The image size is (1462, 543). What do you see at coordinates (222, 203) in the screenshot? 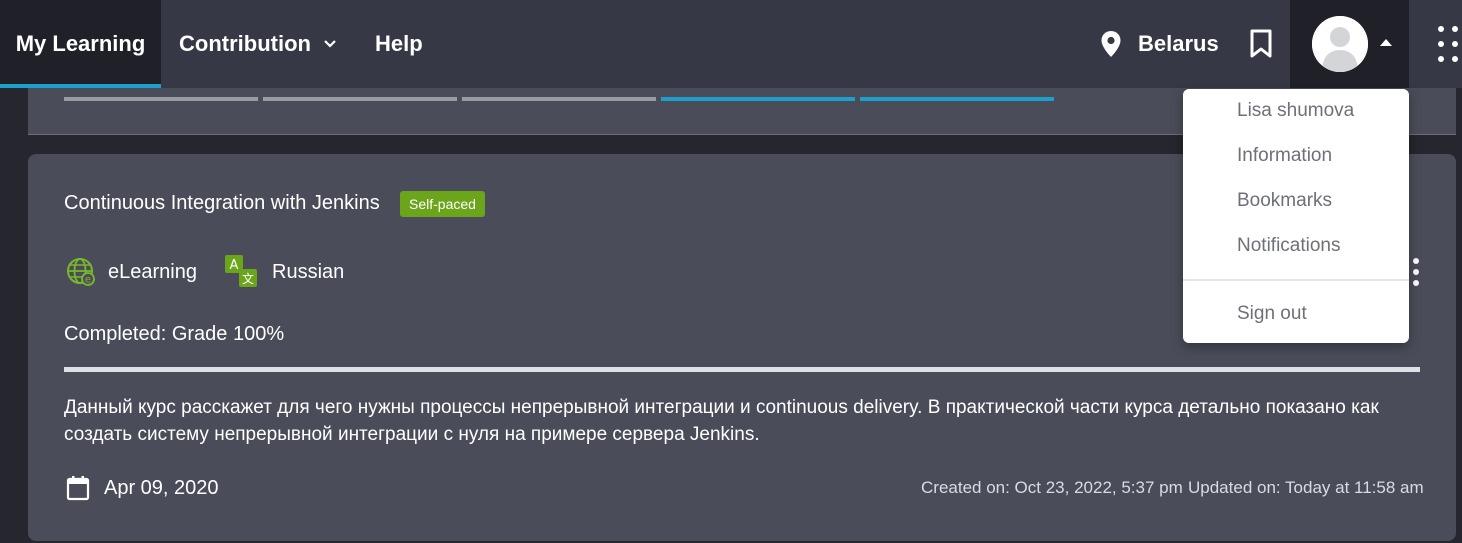
I see `course-title: Continuous Integration with Jenkins` at bounding box center [222, 203].